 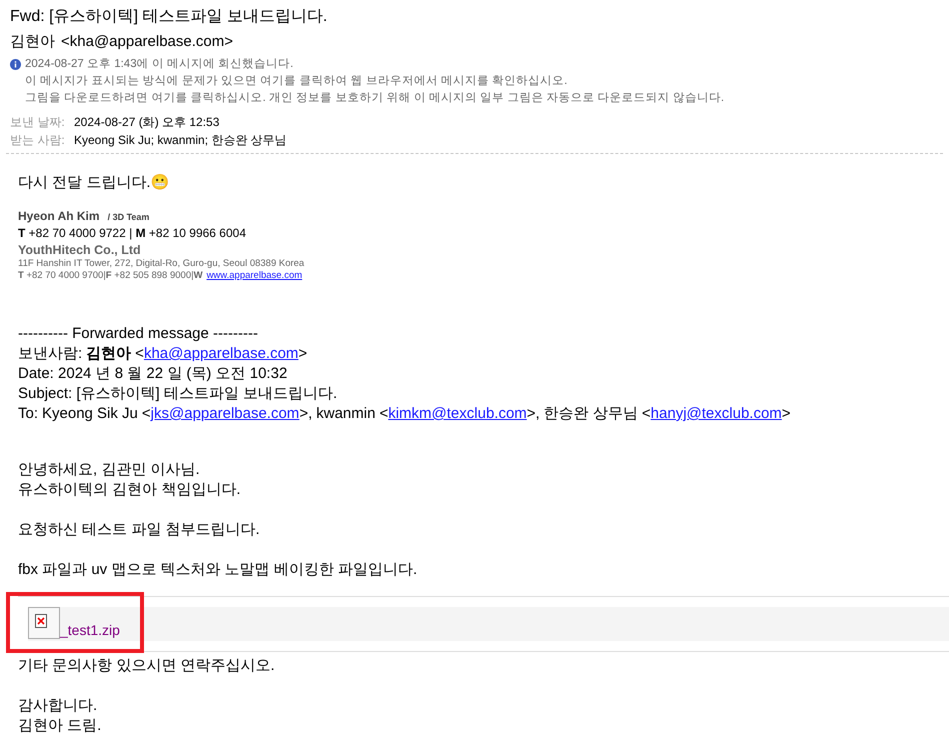 What do you see at coordinates (254, 276) in the screenshot?
I see `website-link: www.apparelbase.com` at bounding box center [254, 276].